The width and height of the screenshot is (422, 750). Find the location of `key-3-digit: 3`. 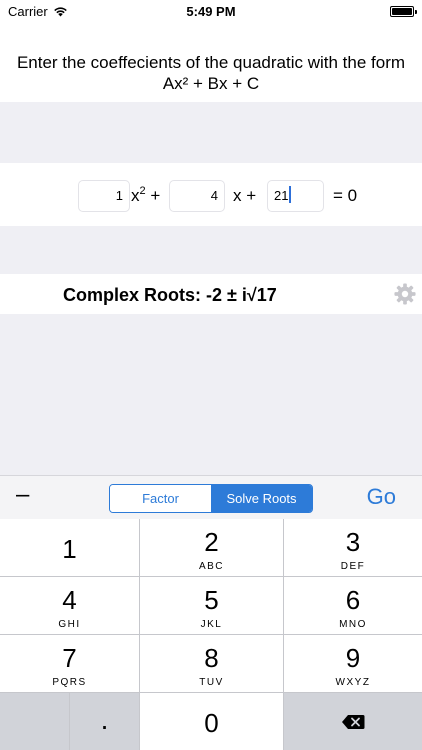

key-3-digit: 3 is located at coordinates (353, 542).